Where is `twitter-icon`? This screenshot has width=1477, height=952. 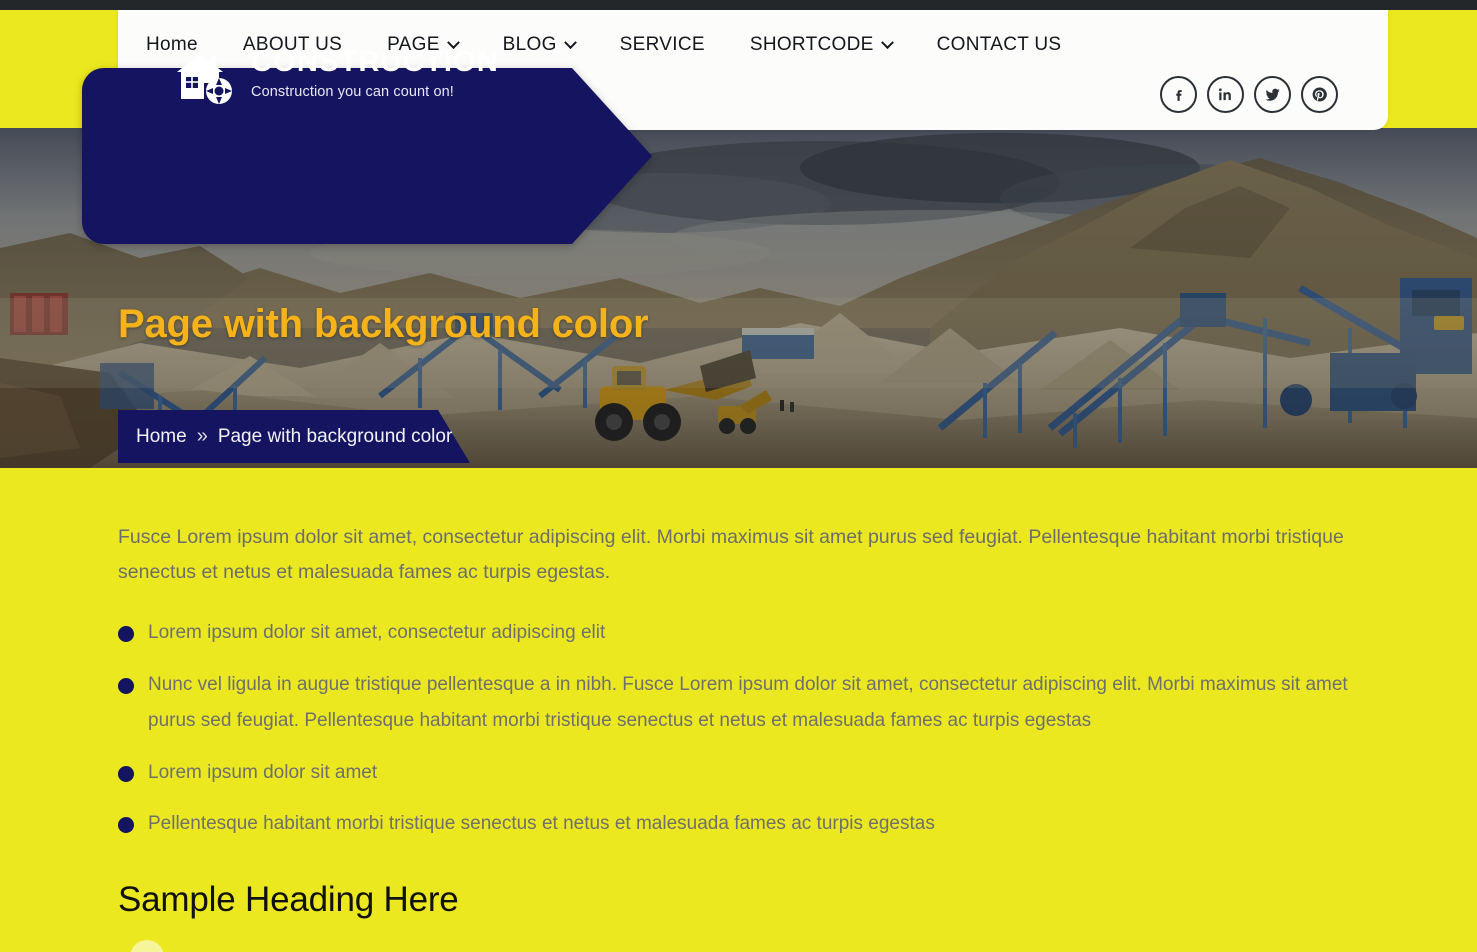
twitter-icon is located at coordinates (1272, 94).